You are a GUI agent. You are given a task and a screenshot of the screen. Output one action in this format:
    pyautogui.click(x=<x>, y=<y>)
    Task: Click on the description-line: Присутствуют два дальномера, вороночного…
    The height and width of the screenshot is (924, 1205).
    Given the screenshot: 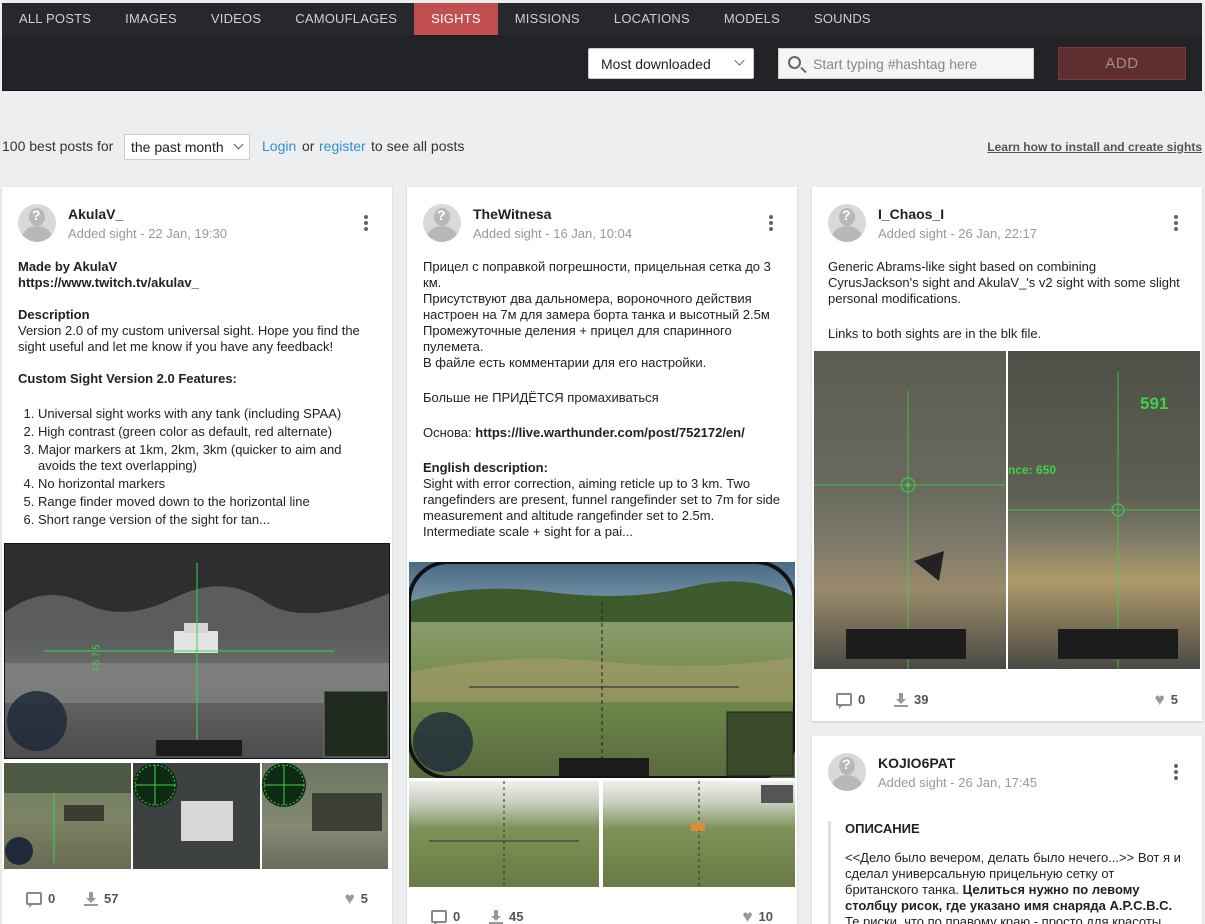 What is the action you would take?
    pyautogui.click(x=596, y=306)
    